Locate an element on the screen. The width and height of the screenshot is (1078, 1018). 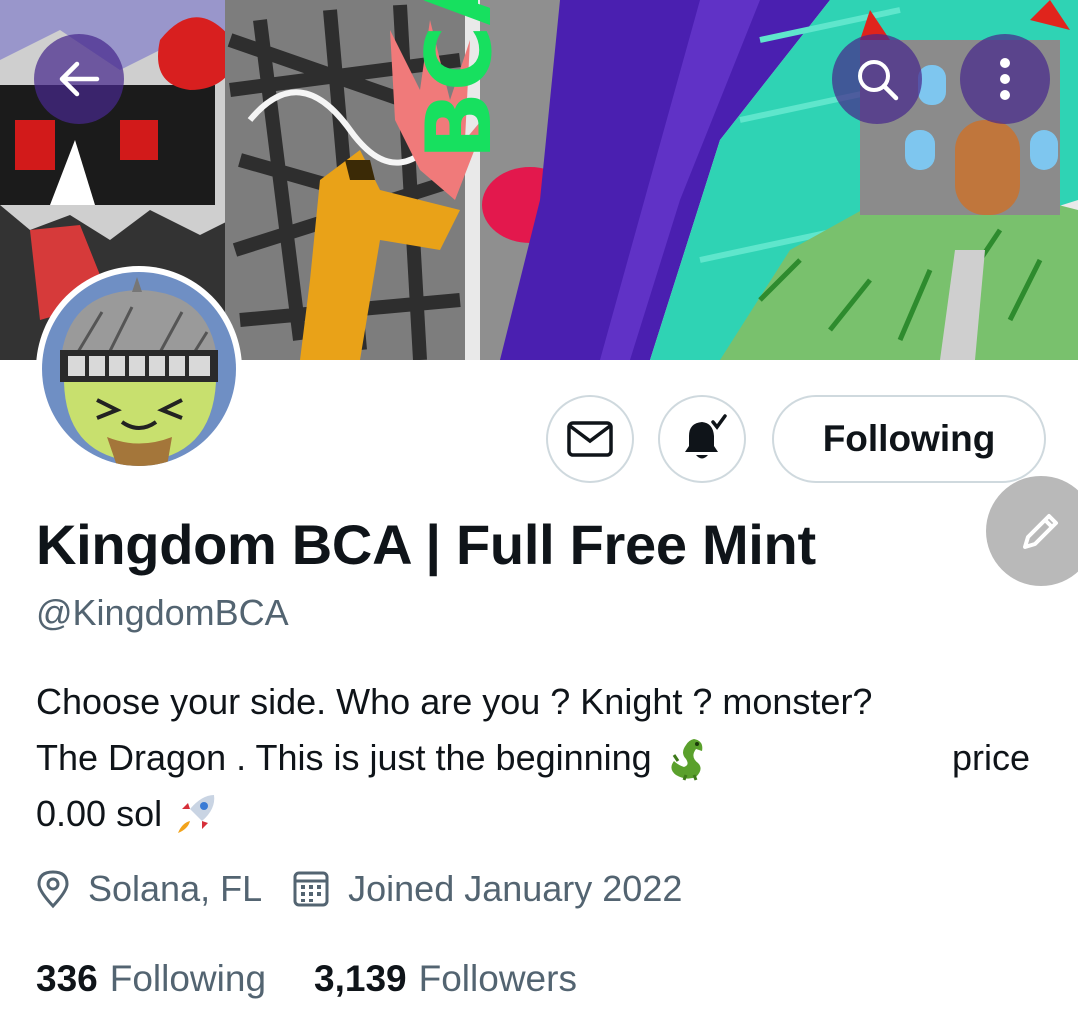
rocket-icon is located at coordinates (197, 814).